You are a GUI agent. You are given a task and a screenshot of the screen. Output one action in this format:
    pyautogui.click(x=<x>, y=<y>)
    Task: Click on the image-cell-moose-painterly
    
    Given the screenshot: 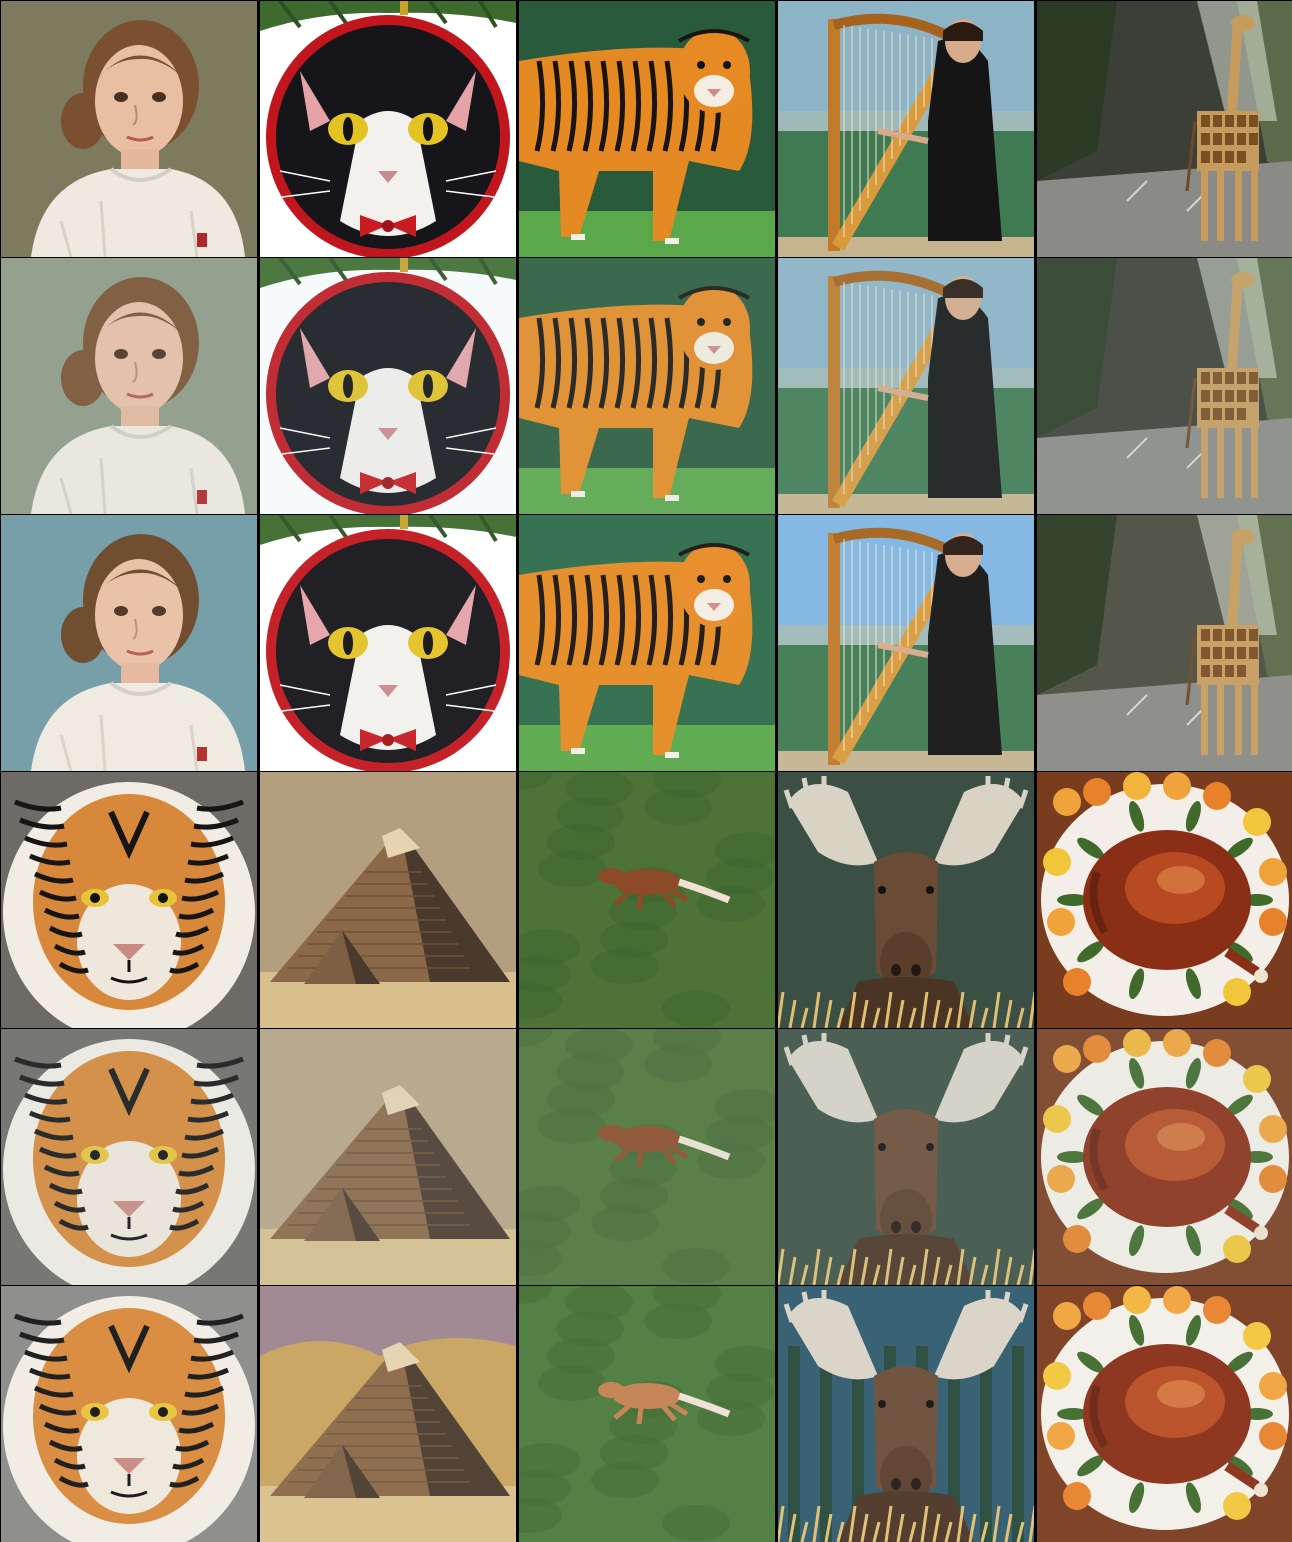 What is the action you would take?
    pyautogui.click(x=906, y=1157)
    